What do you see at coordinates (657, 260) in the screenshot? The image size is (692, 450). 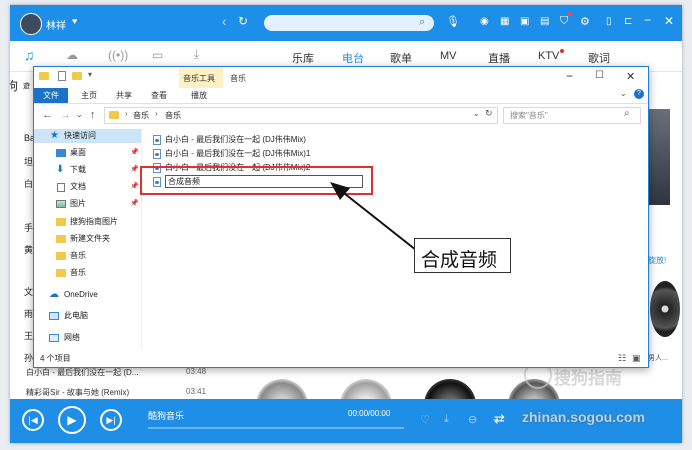 I see `right-badge: 旋放!` at bounding box center [657, 260].